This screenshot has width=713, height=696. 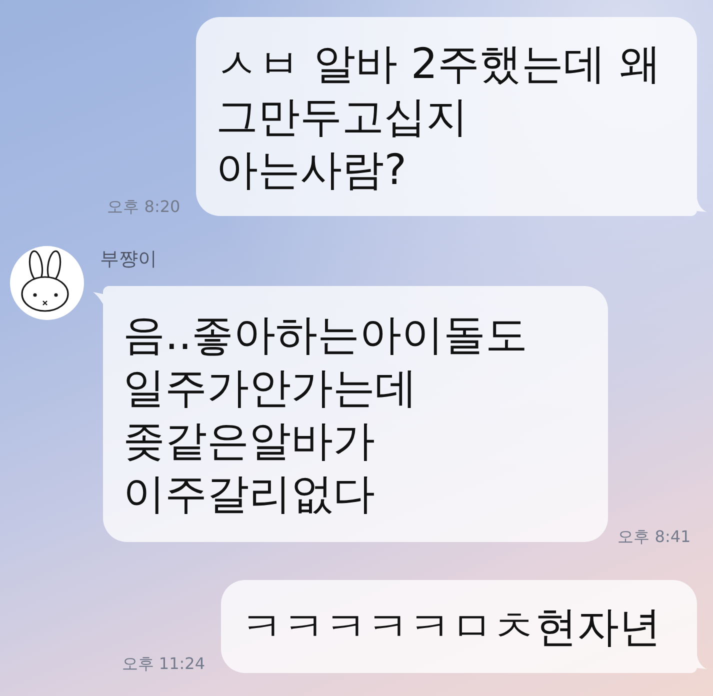 What do you see at coordinates (47, 283) in the screenshot?
I see `rabbit-avatar-icon` at bounding box center [47, 283].